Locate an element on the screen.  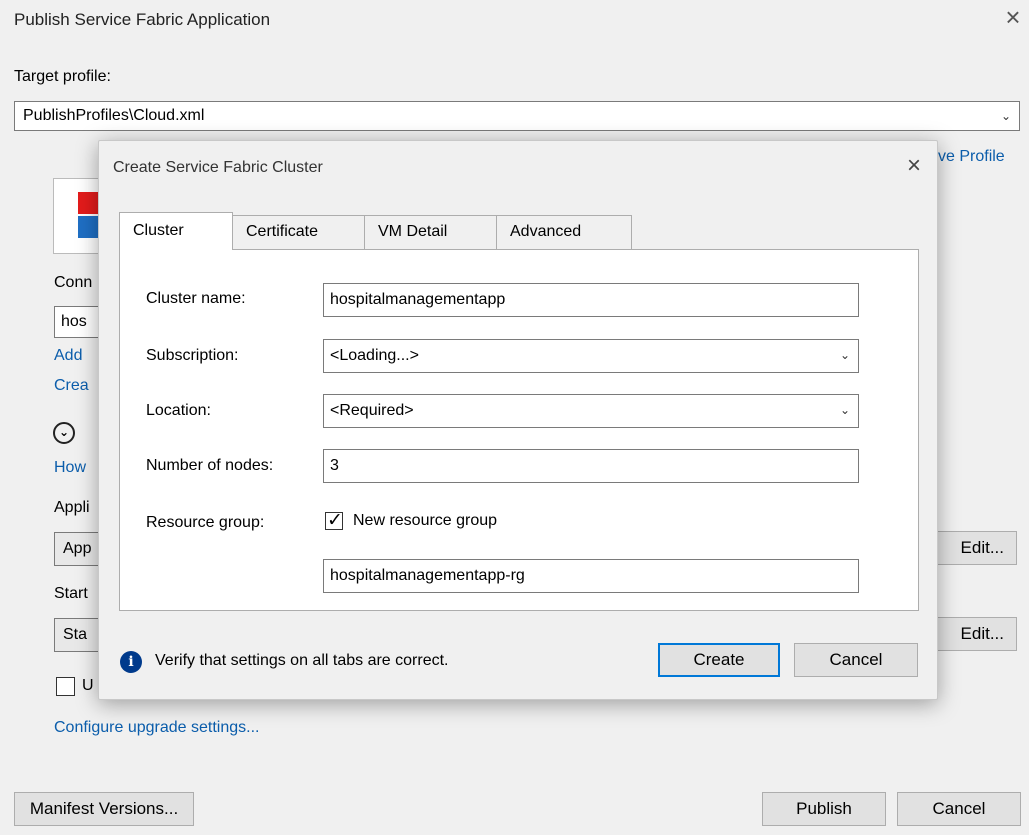
subscription-label: Subscription: is located at coordinates (192, 355).